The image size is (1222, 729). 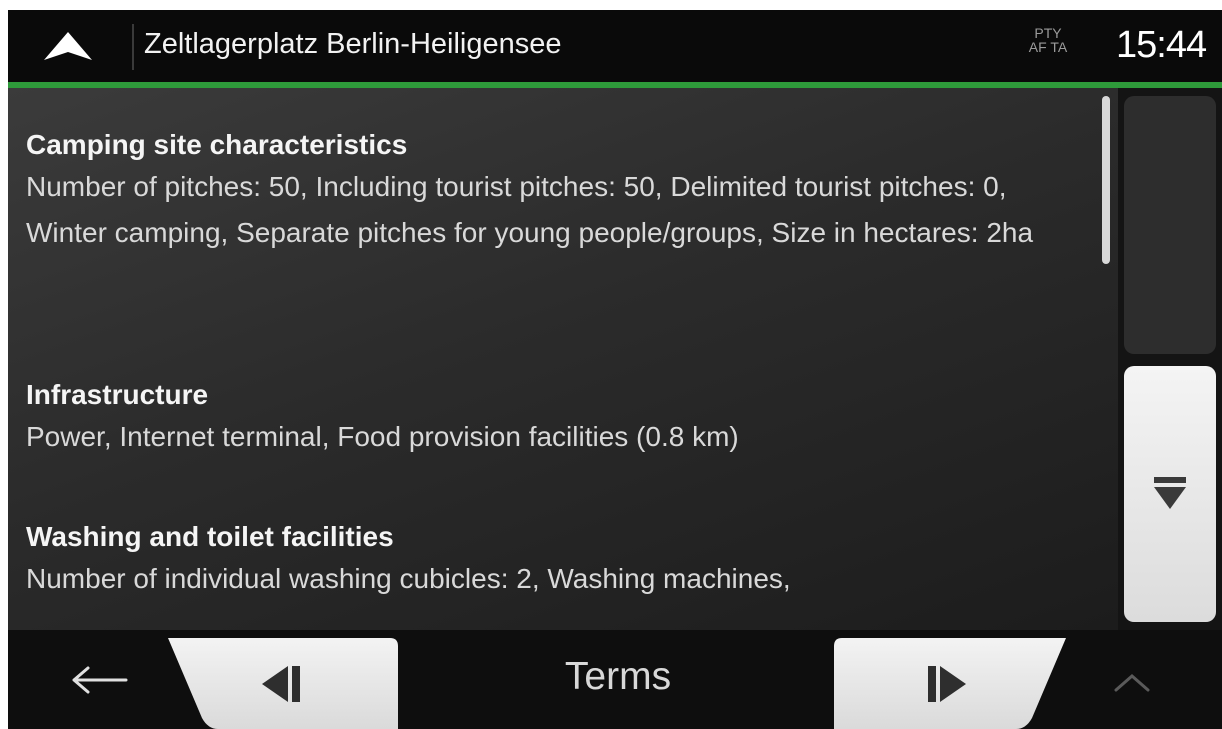 What do you see at coordinates (618, 676) in the screenshot?
I see `bottom-bar-label: Terms` at bounding box center [618, 676].